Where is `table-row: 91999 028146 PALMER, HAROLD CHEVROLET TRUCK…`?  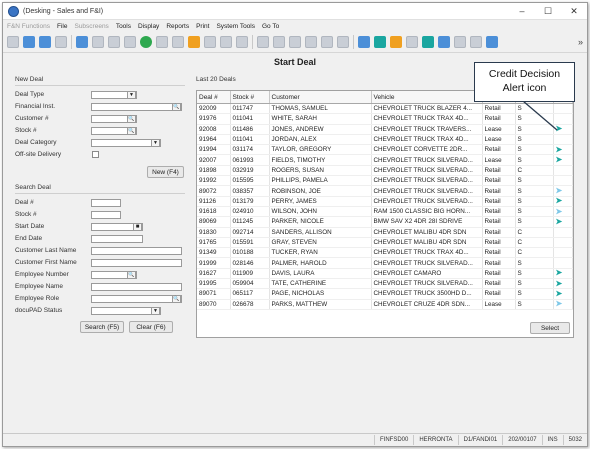
table-row: 91999 028146 PALMER, HAROLD CHEVROLET TRUCK… is located at coordinates (385, 263).